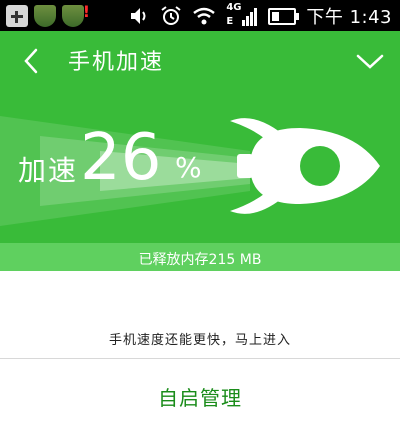 Image resolution: width=400 pixels, height=425 pixels. I want to click on status-bar: 4G E 下午 1:43, so click(200, 15).